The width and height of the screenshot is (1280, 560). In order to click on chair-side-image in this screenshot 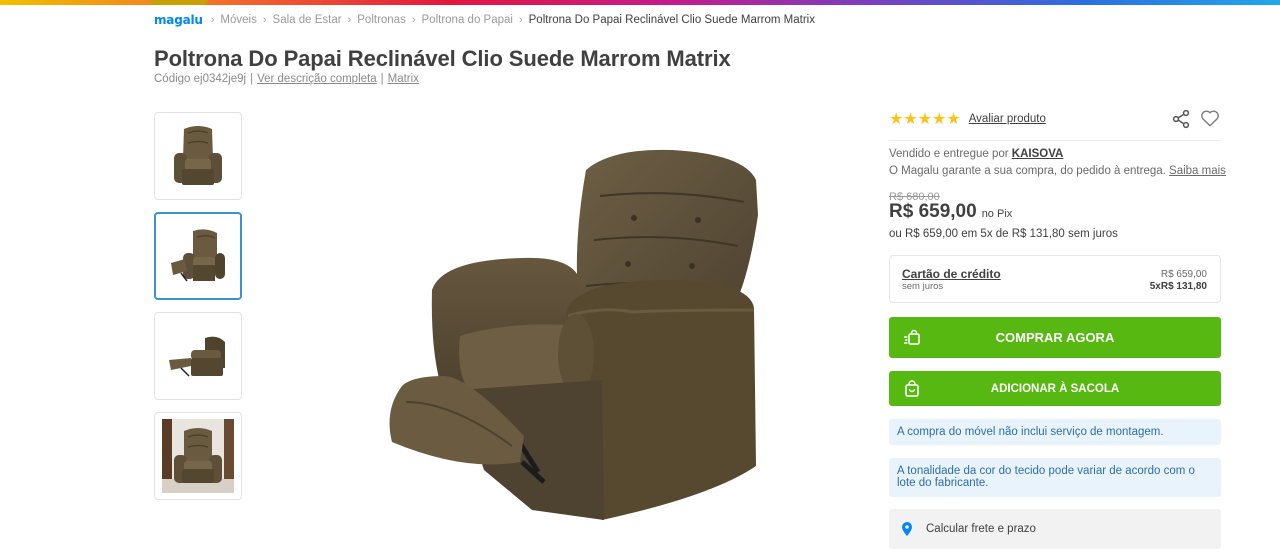, I will do `click(197, 356)`.